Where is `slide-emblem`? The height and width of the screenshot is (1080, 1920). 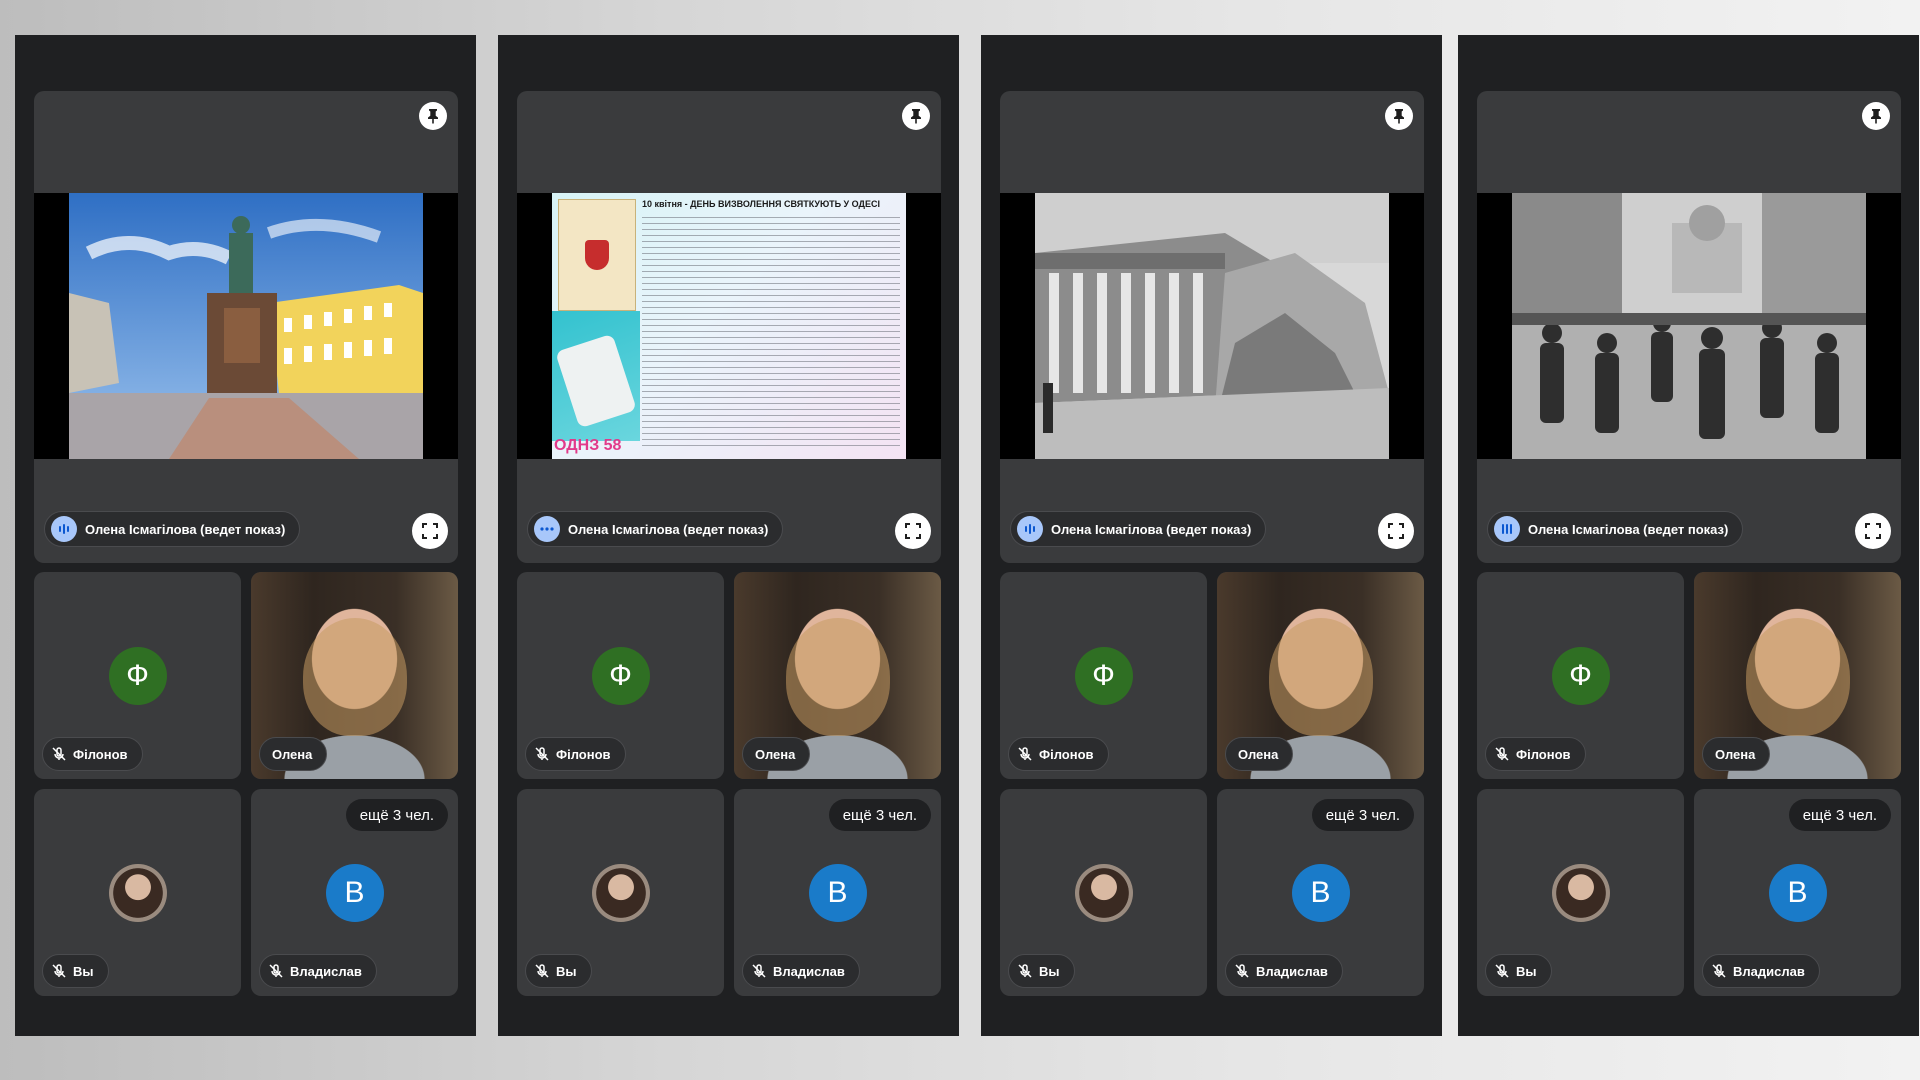 slide-emblem is located at coordinates (597, 255).